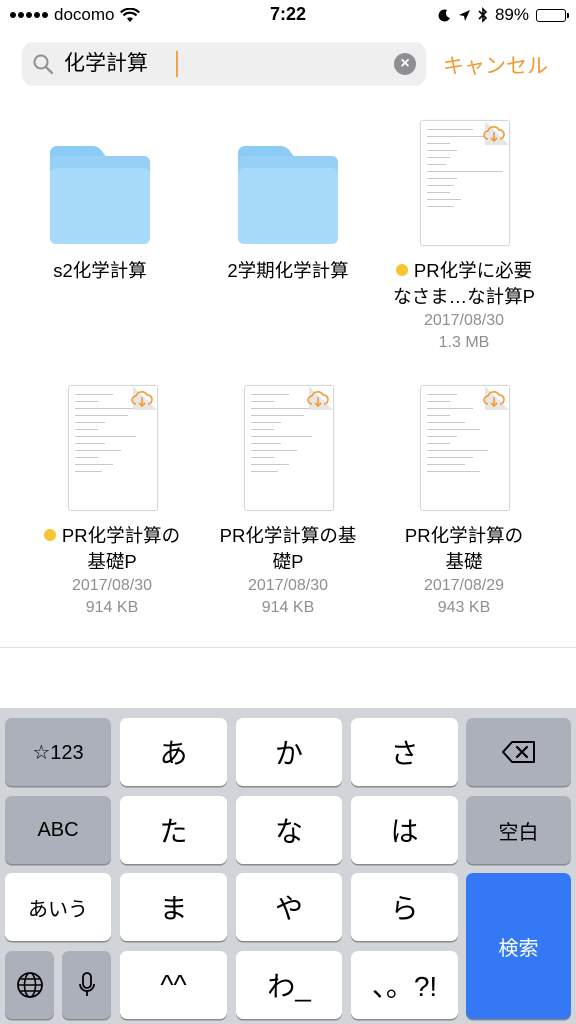 The height and width of the screenshot is (1024, 576). I want to click on battery-icon, so click(552, 15).